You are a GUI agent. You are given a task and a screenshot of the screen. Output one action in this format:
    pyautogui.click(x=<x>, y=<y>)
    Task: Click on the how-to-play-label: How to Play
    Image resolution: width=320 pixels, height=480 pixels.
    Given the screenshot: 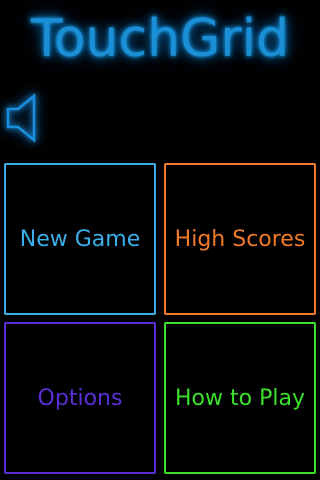 What is the action you would take?
    pyautogui.click(x=240, y=398)
    